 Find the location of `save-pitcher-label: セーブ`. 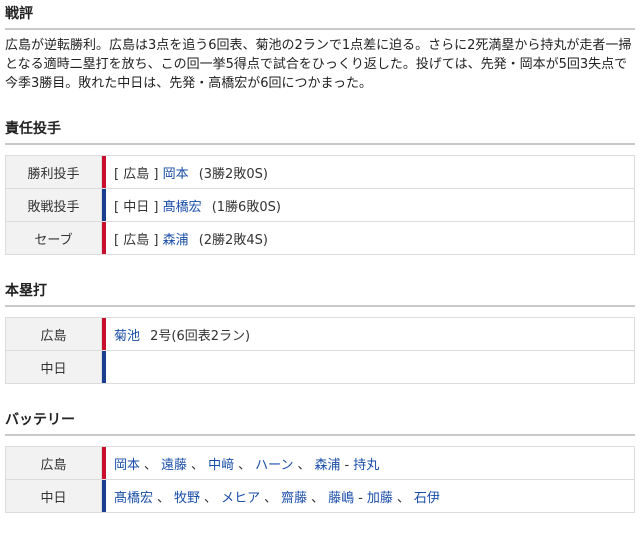

save-pitcher-label: セーブ is located at coordinates (53, 238).